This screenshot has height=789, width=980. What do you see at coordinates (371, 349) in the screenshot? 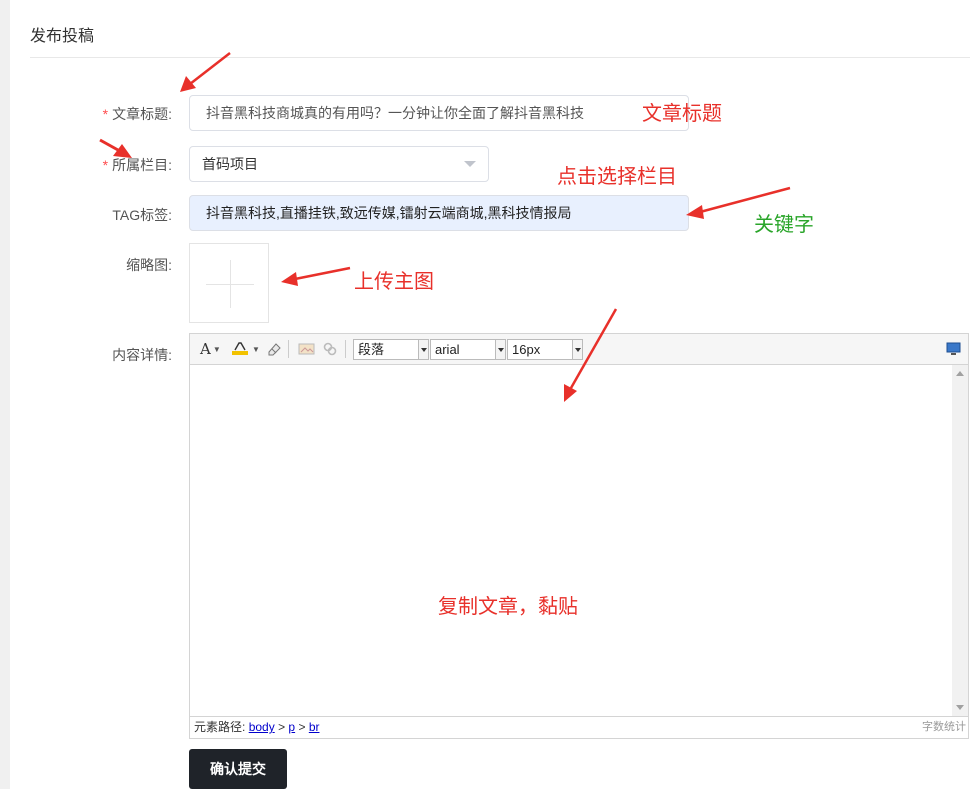
I see `paragraph-format-value: 段落` at bounding box center [371, 349].